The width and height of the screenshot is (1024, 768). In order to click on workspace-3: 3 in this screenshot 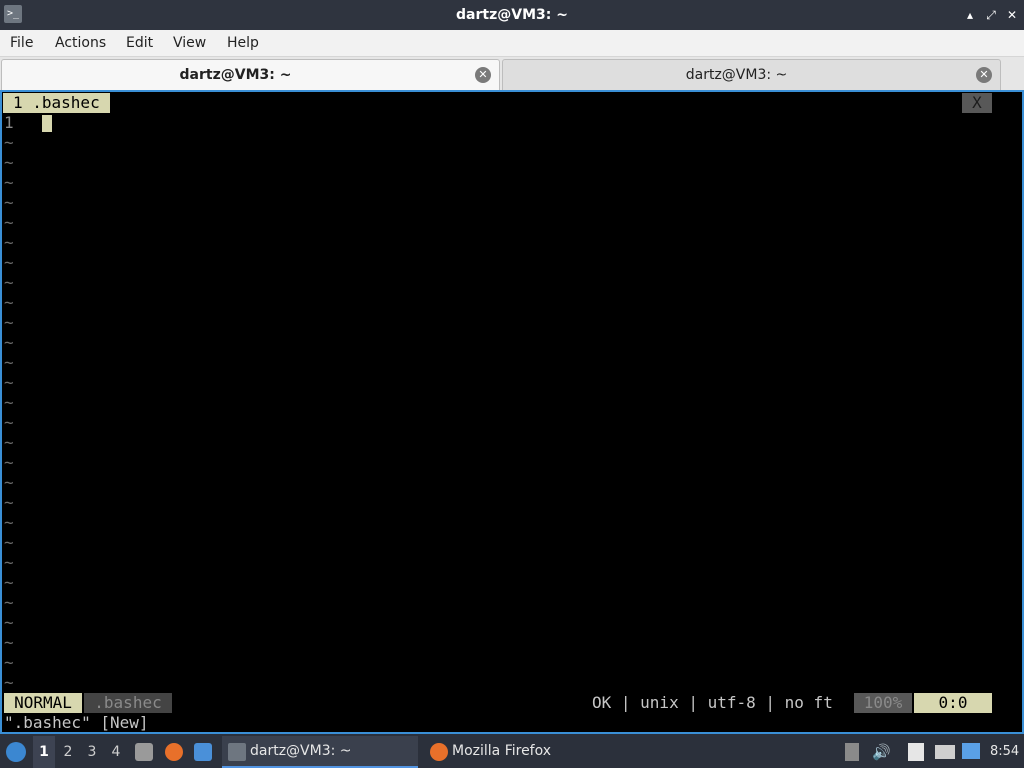, I will do `click(92, 752)`.